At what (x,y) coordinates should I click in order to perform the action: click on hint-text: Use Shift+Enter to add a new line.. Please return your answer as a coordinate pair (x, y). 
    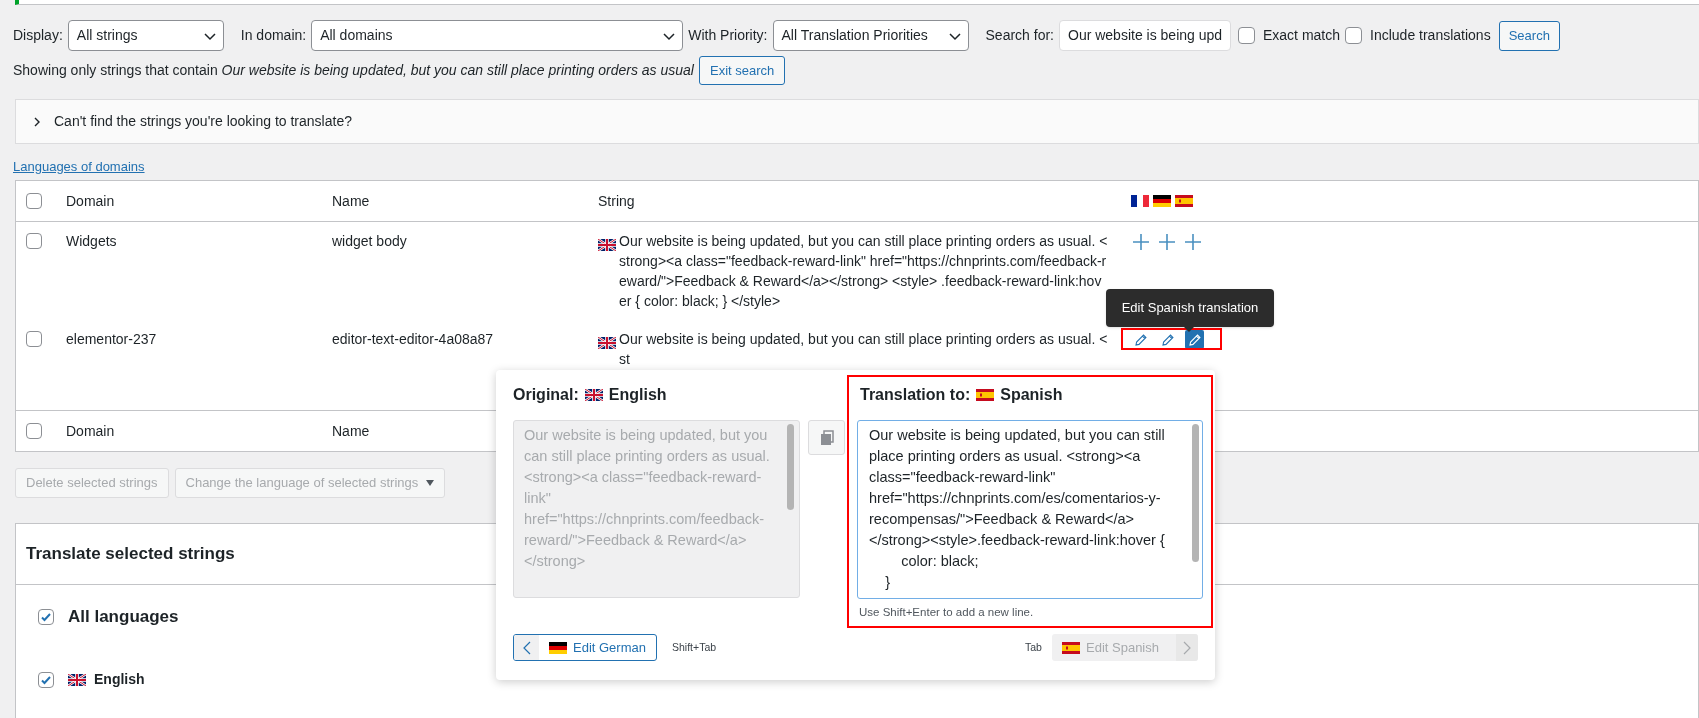
    Looking at the image, I should click on (946, 612).